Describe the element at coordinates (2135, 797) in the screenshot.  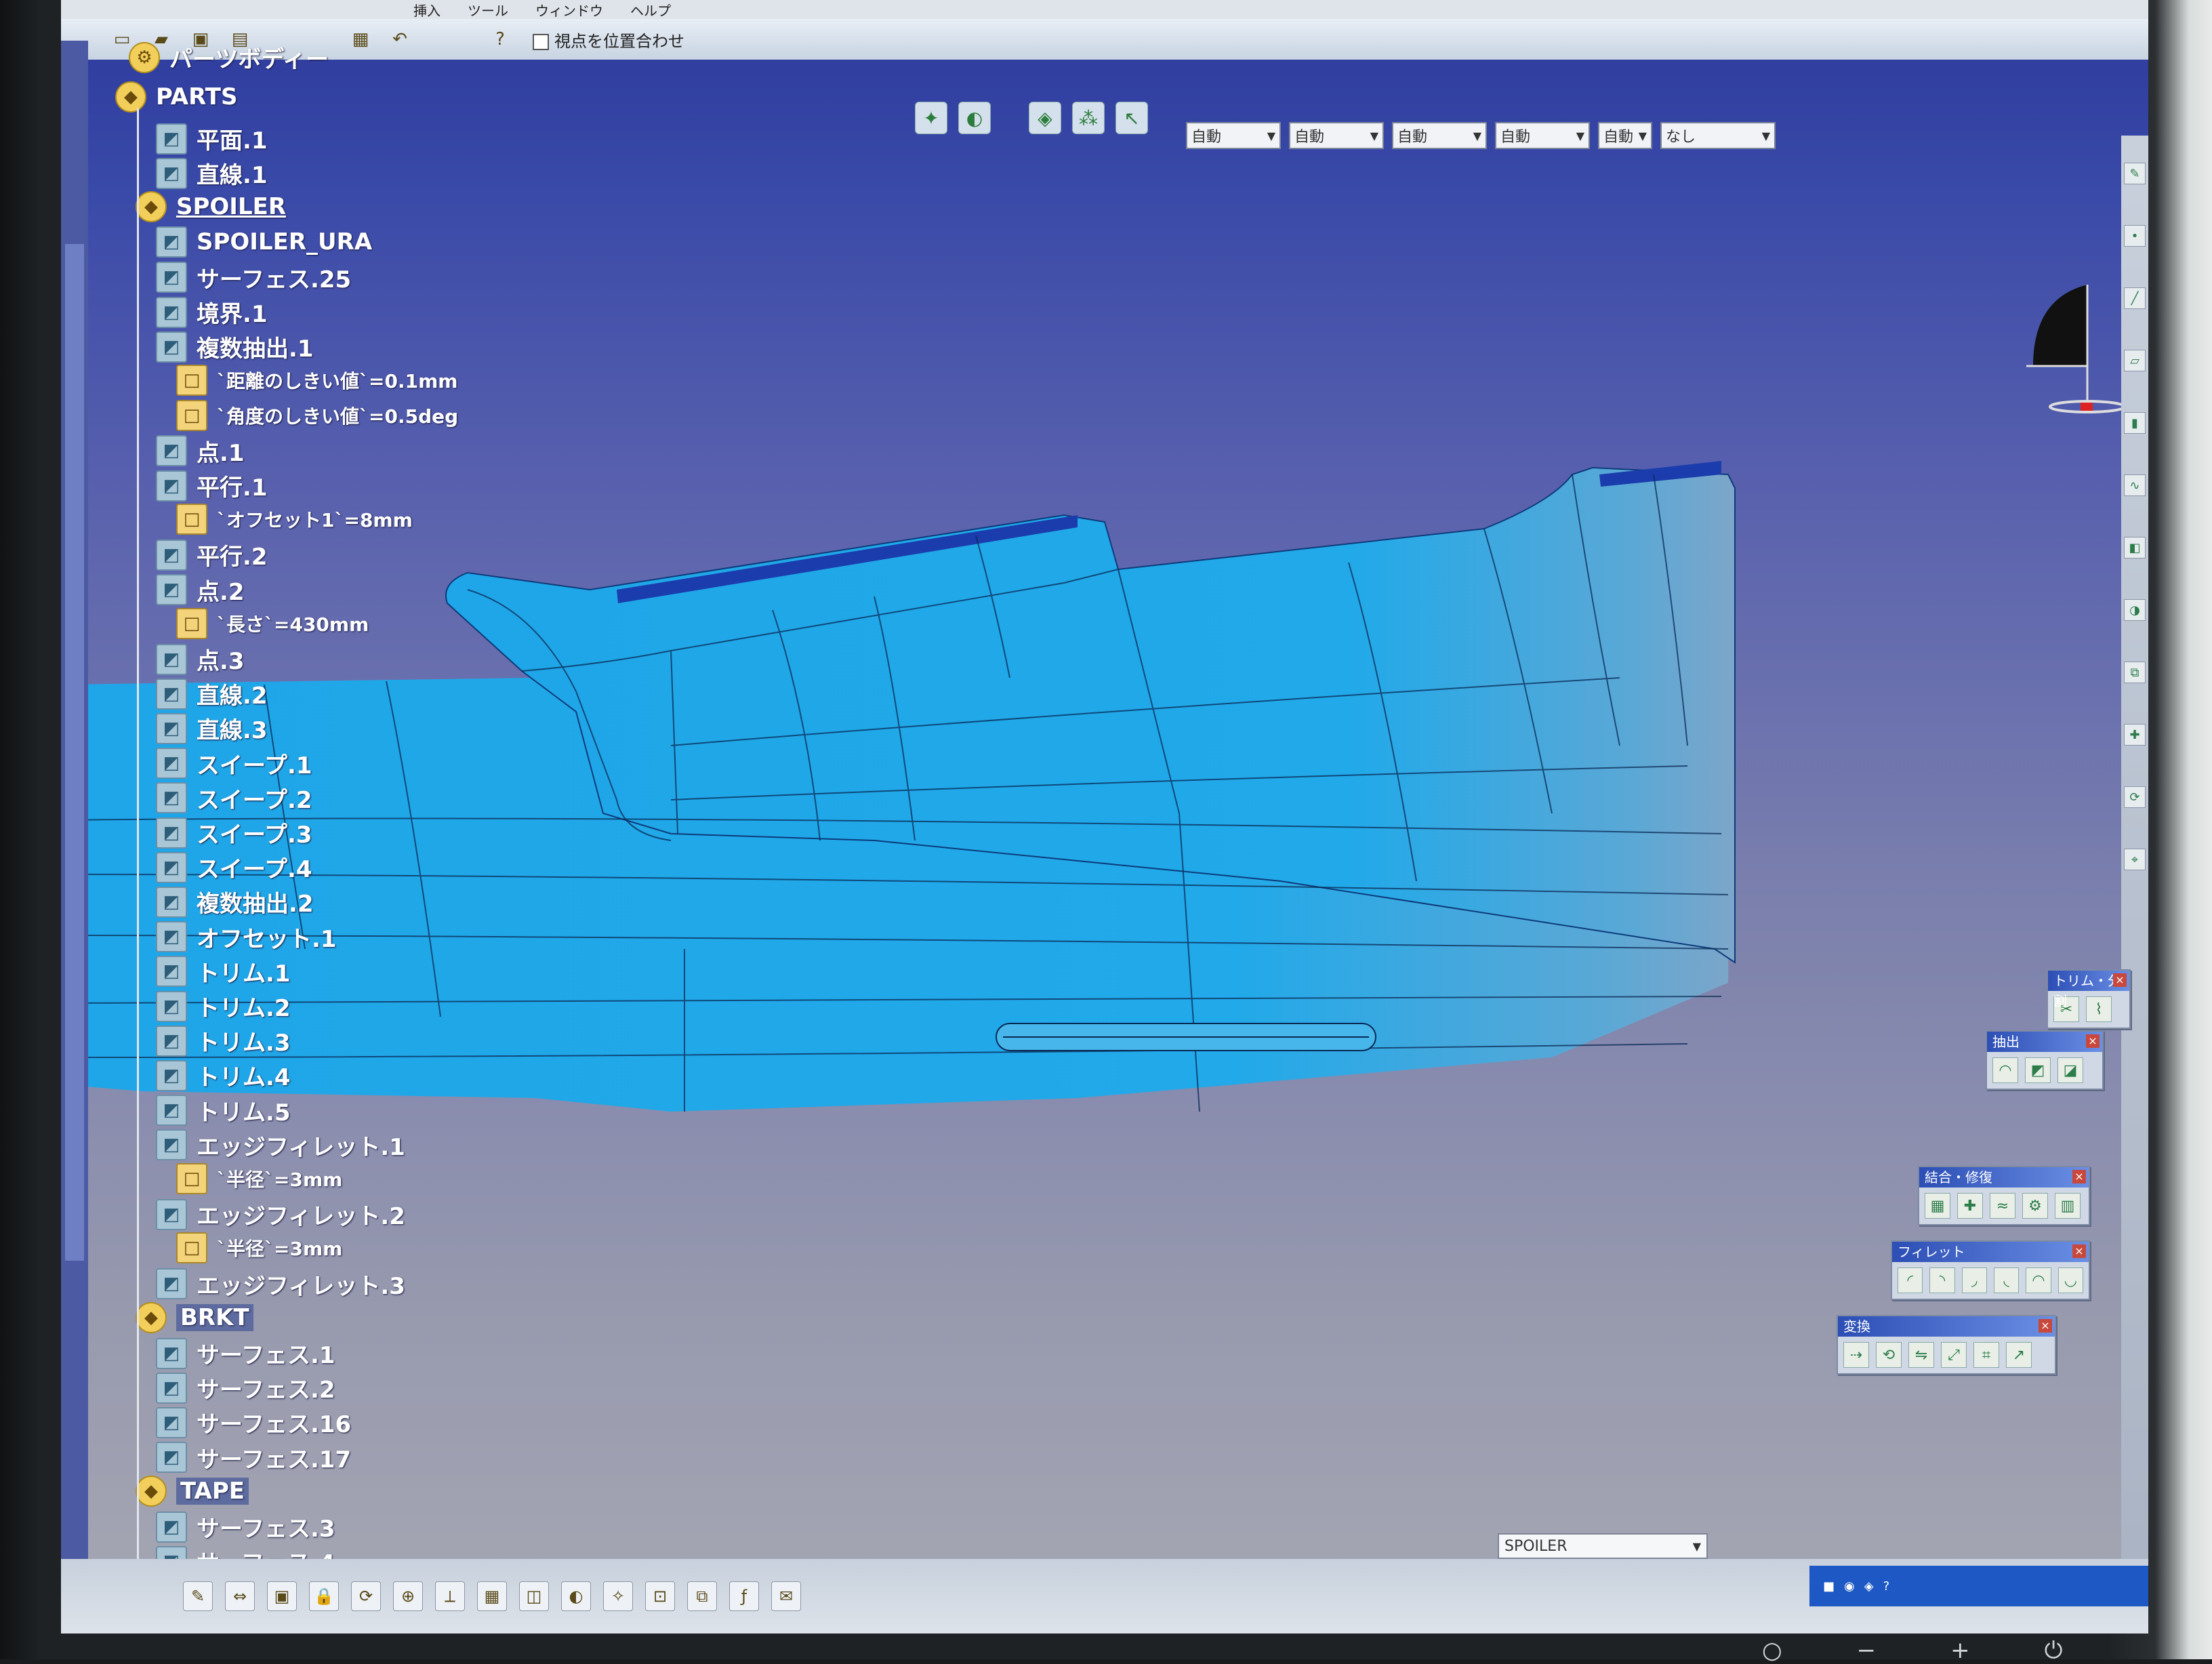
I see `repeat-icon: ⟳` at that location.